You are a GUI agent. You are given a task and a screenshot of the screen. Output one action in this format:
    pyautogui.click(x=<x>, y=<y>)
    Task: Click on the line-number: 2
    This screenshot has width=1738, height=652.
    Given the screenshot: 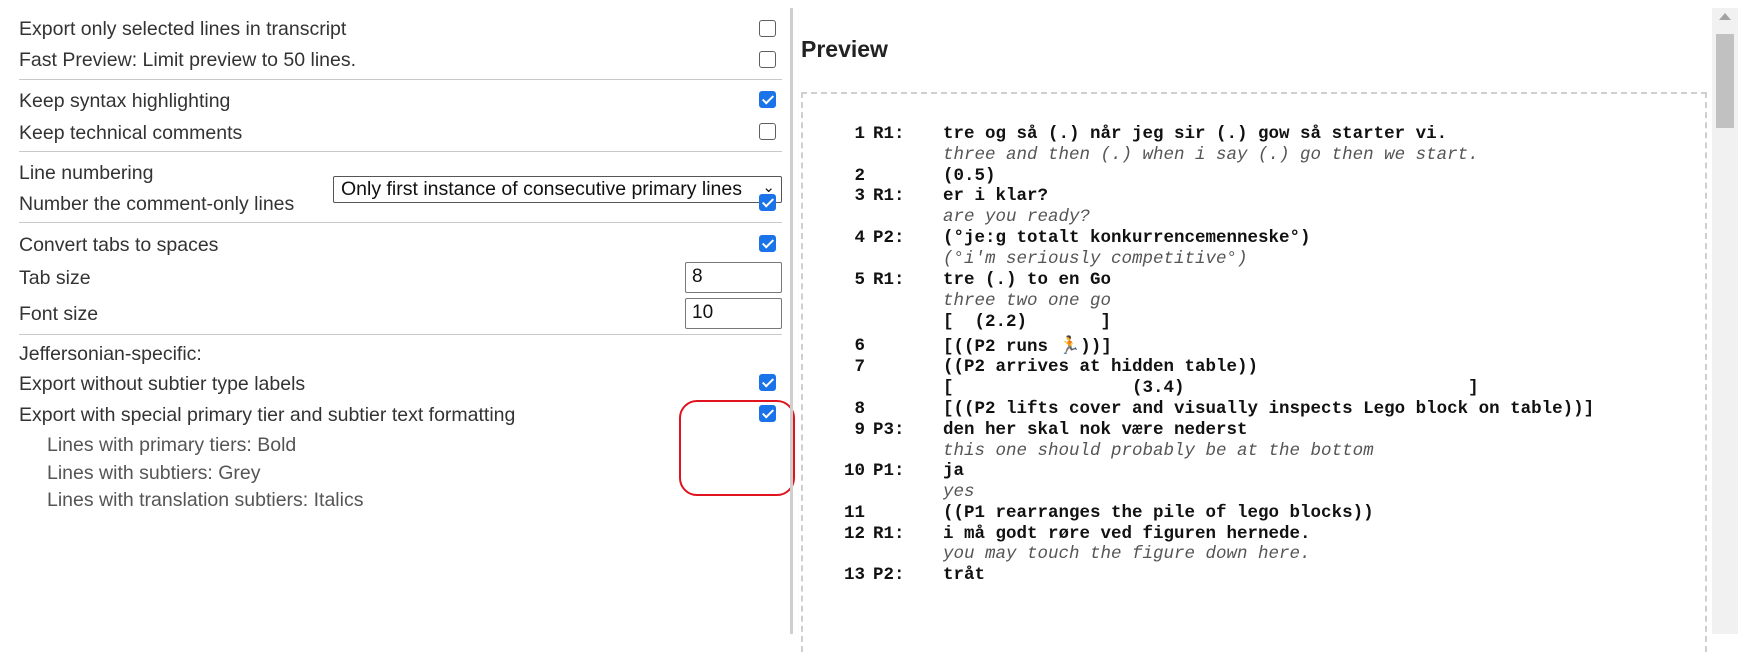 What is the action you would take?
    pyautogui.click(x=859, y=176)
    